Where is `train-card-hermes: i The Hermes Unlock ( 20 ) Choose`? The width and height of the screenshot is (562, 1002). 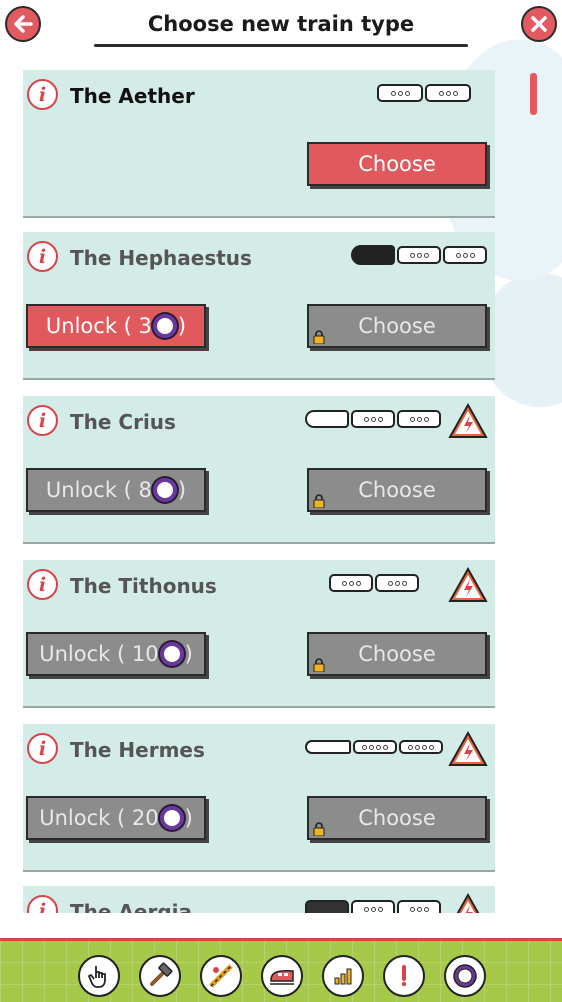 train-card-hermes: i The Hermes Unlock ( 20 ) Choose is located at coordinates (259, 798).